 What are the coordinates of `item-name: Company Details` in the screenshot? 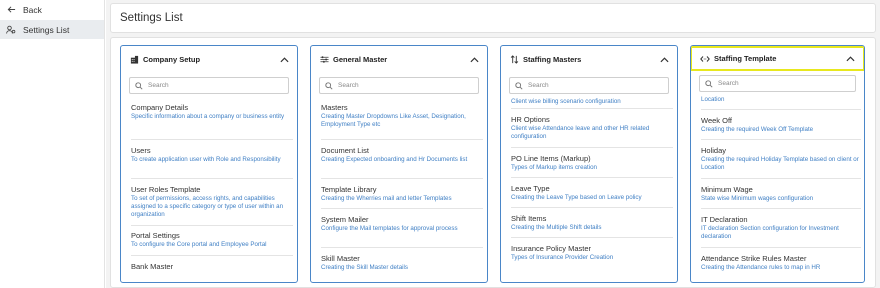 It's located at (160, 107).